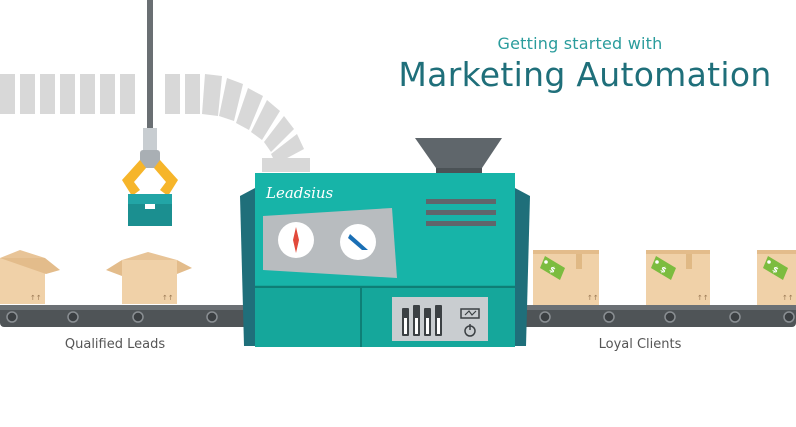 The image size is (796, 427). Describe the element at coordinates (776, 277) in the screenshot. I see `priced-box-3: $ ↑↑` at that location.